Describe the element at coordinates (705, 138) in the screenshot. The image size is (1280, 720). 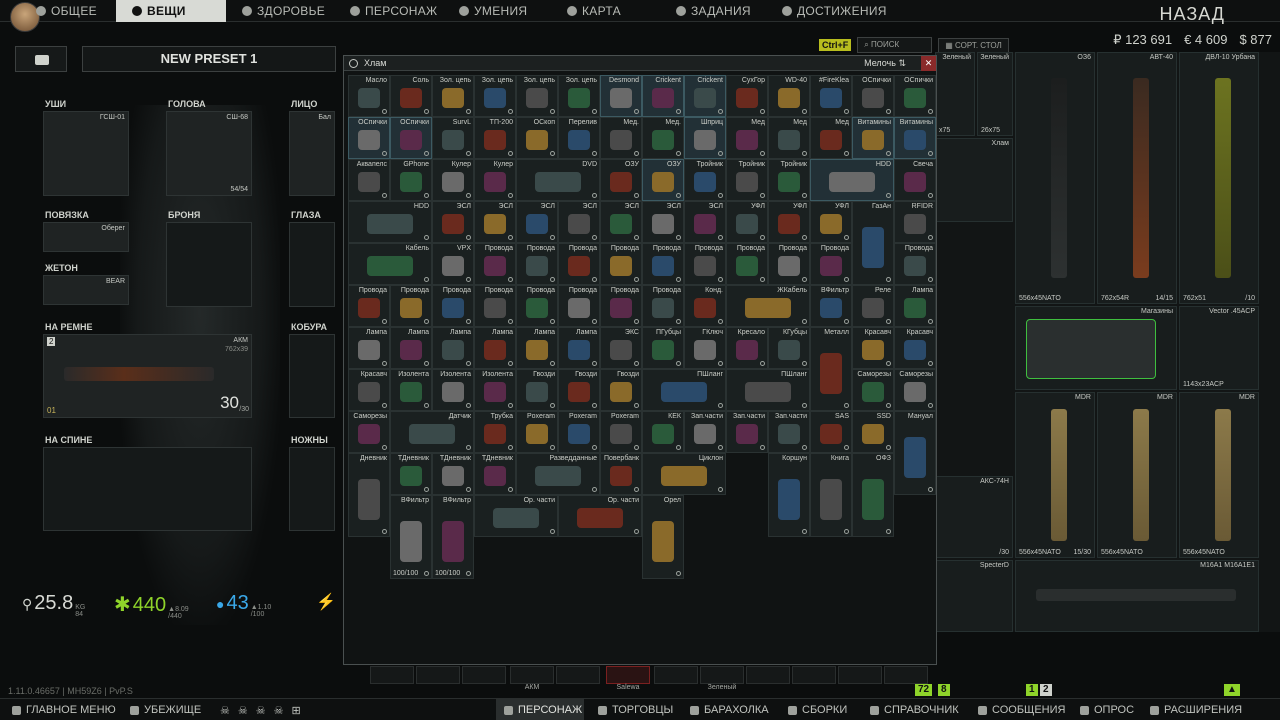
I see `junk-item: Шприц` at that location.